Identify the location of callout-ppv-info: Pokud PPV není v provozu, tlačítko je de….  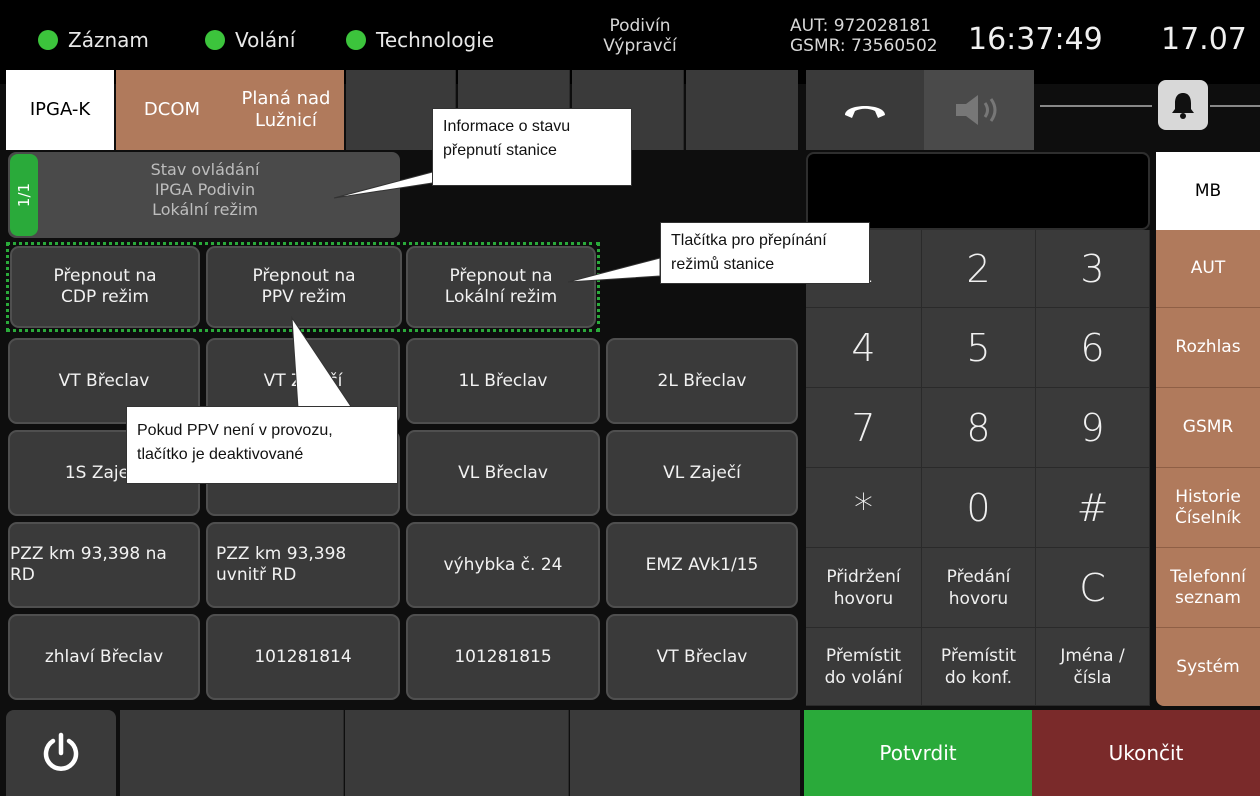
(262, 445).